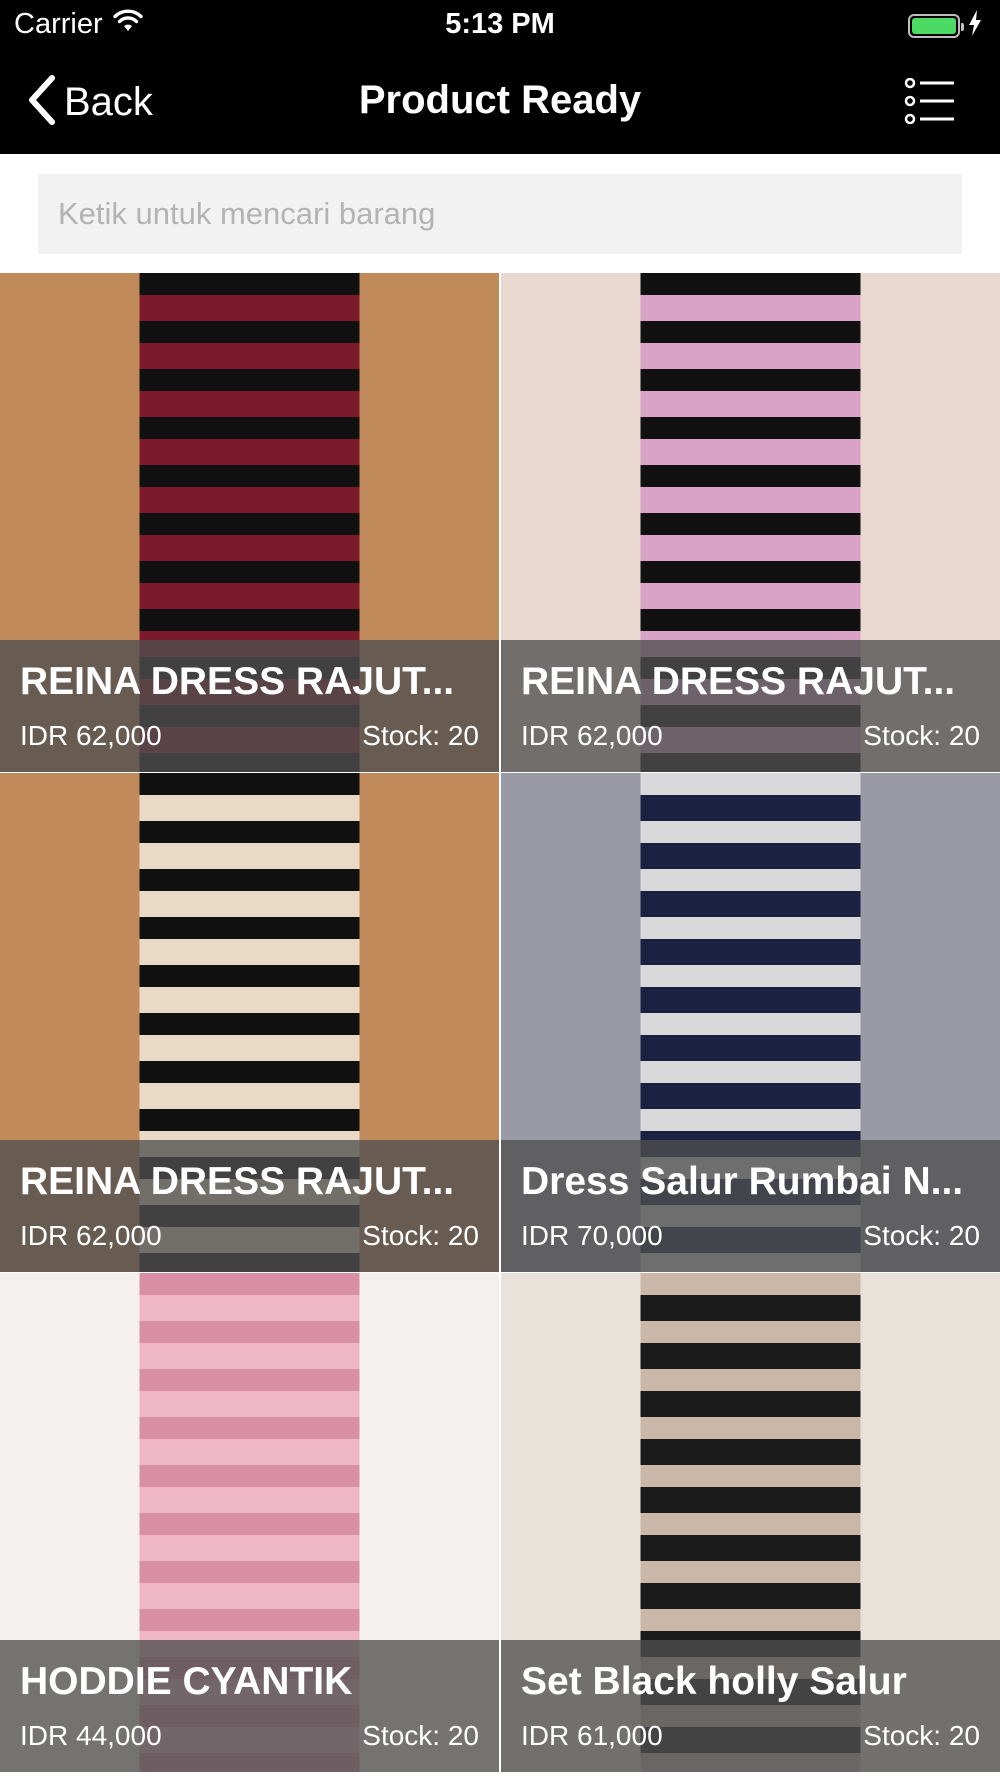 The height and width of the screenshot is (1778, 1000). Describe the element at coordinates (975, 25) in the screenshot. I see `charging-bolt-icon` at that location.